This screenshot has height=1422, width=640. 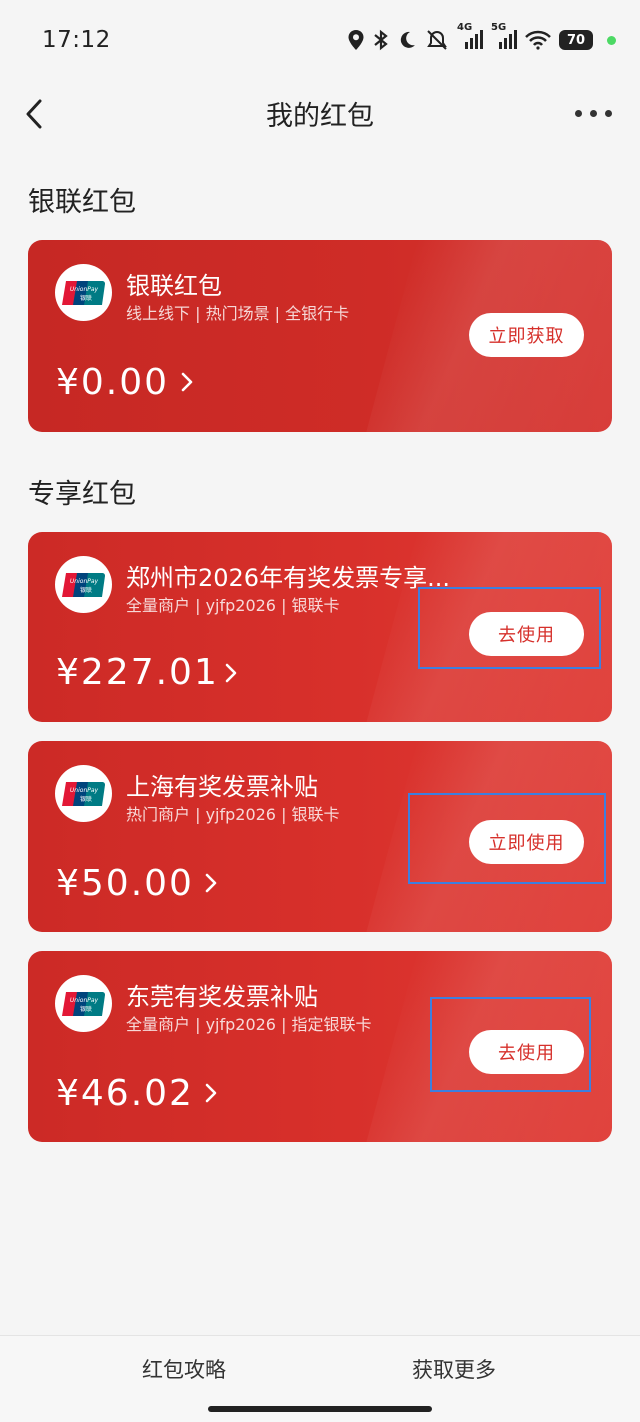 What do you see at coordinates (174, 286) in the screenshot?
I see `card-name: 银联红包` at bounding box center [174, 286].